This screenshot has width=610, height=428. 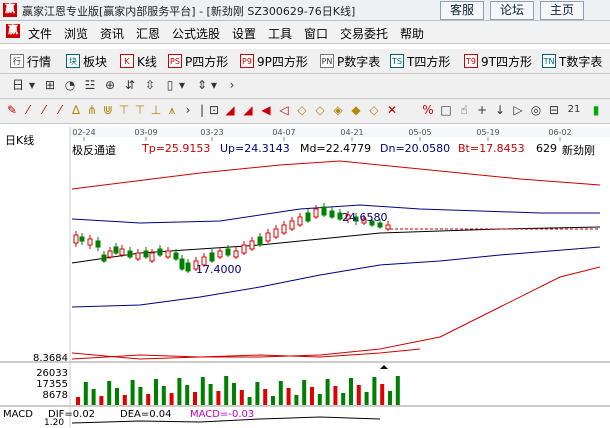 What do you see at coordinates (214, 110) in the screenshot?
I see `box-icon: ⊡` at bounding box center [214, 110].